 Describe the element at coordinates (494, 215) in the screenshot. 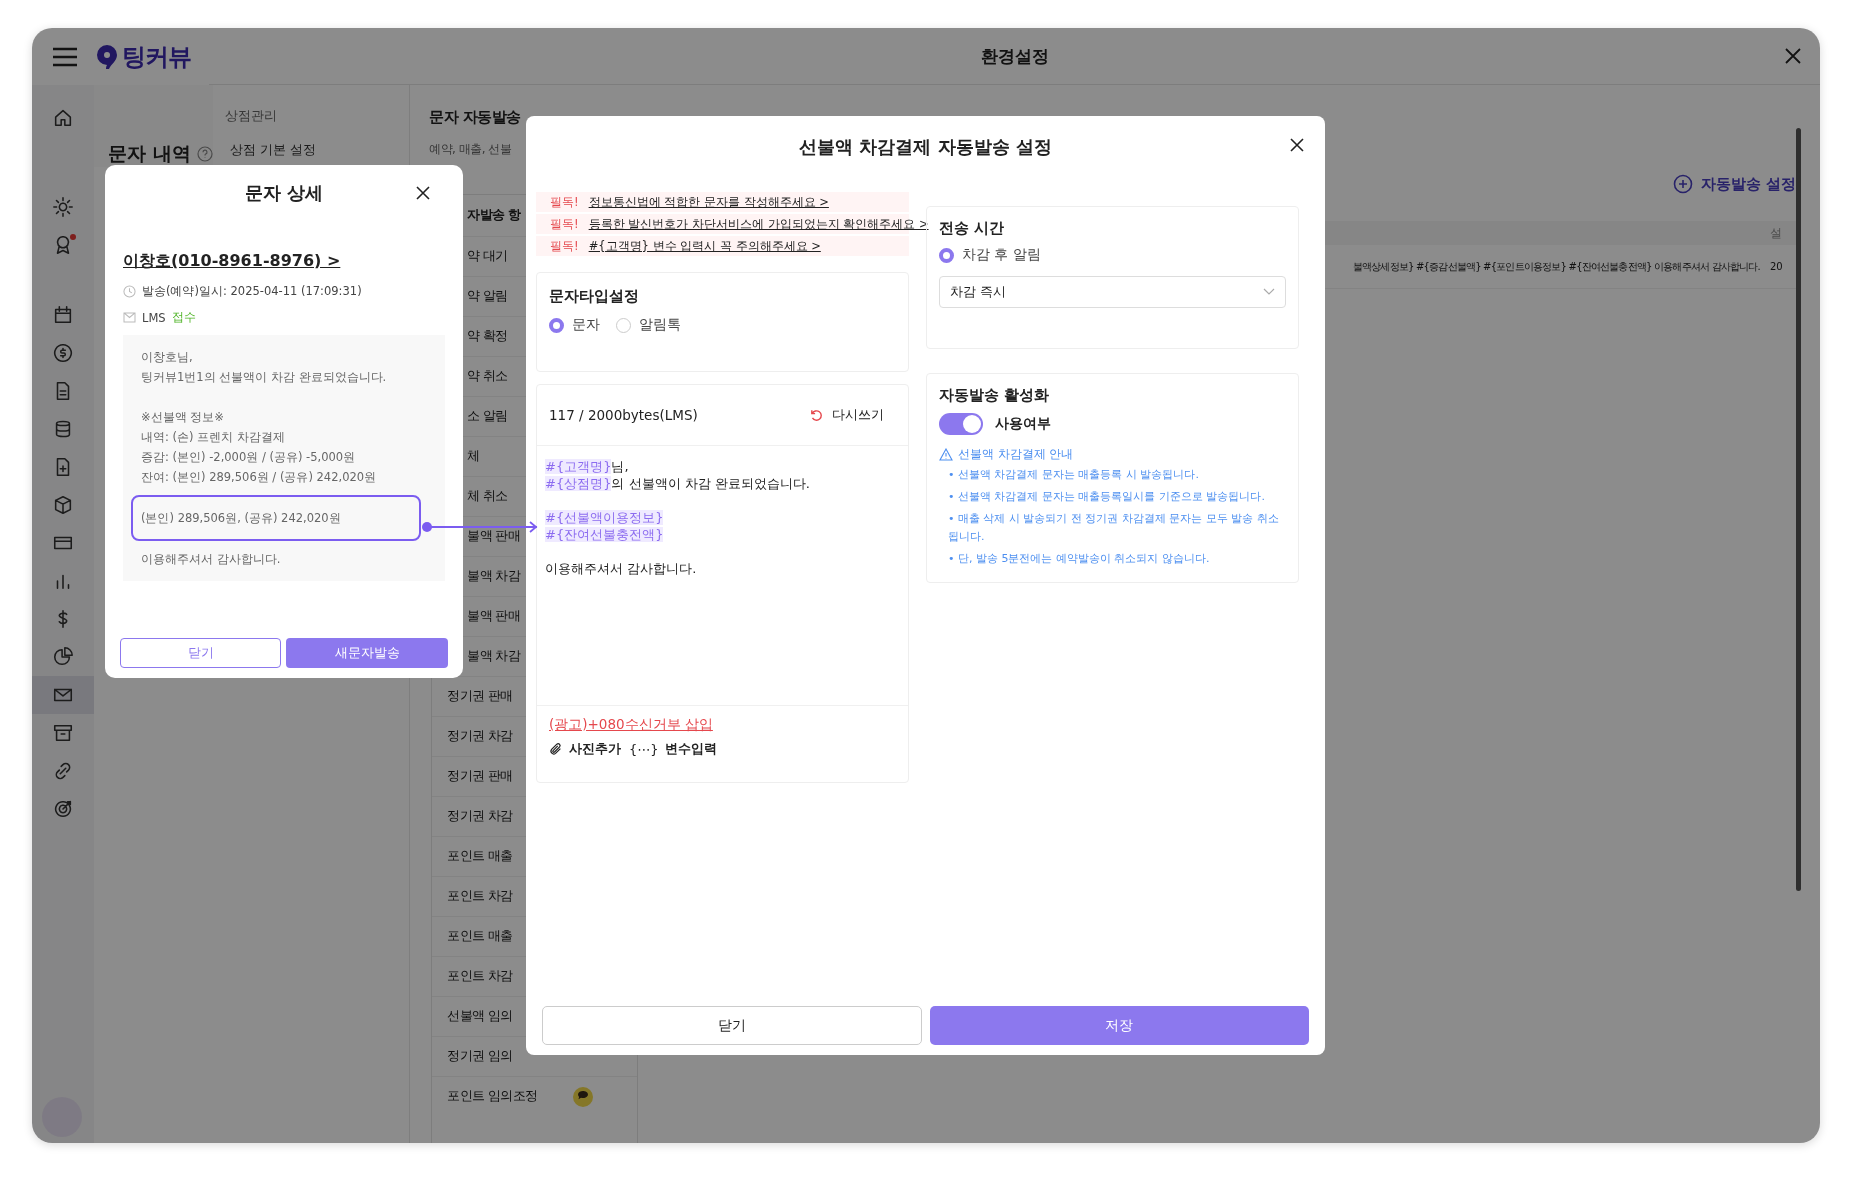

I see `list-header: 자발송 항` at that location.